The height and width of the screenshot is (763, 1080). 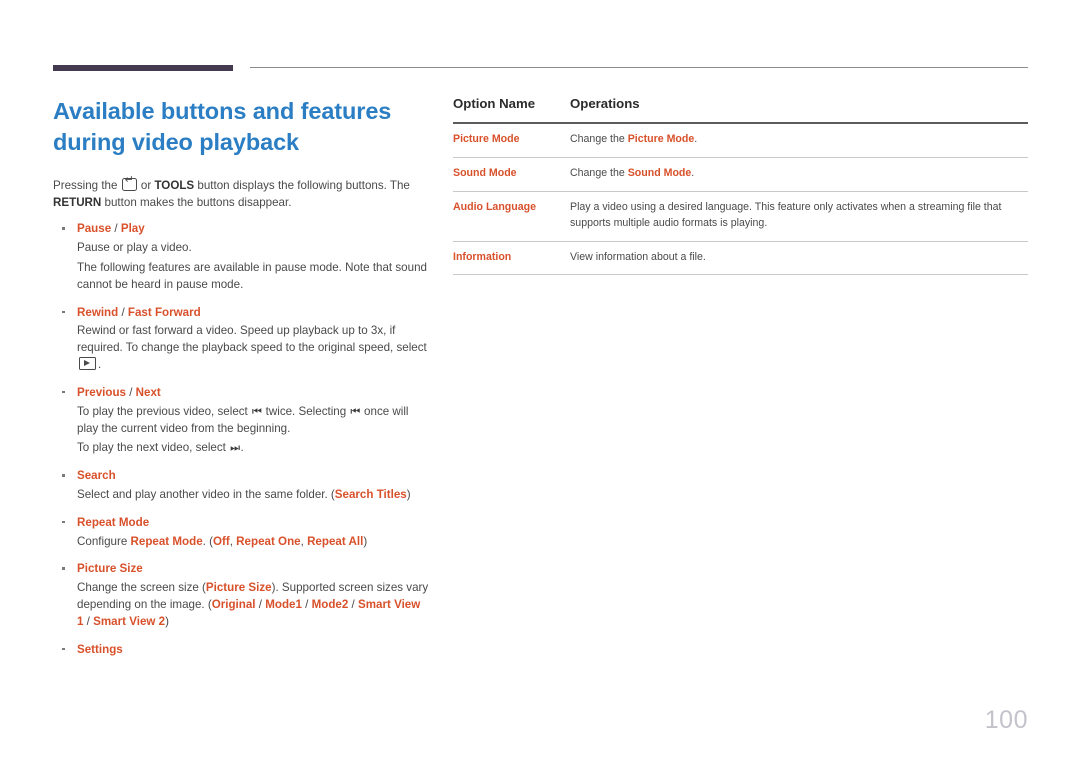 I want to click on accent-repeat-all: Repeat All, so click(x=335, y=541).